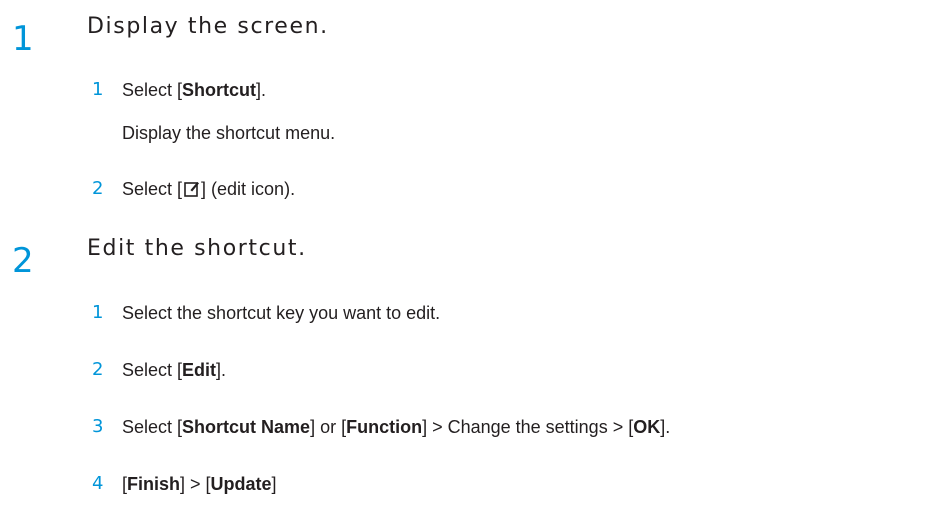 This screenshot has height=519, width=935. What do you see at coordinates (221, 370) in the screenshot?
I see `step-2-item-2-suffix: ].` at bounding box center [221, 370].